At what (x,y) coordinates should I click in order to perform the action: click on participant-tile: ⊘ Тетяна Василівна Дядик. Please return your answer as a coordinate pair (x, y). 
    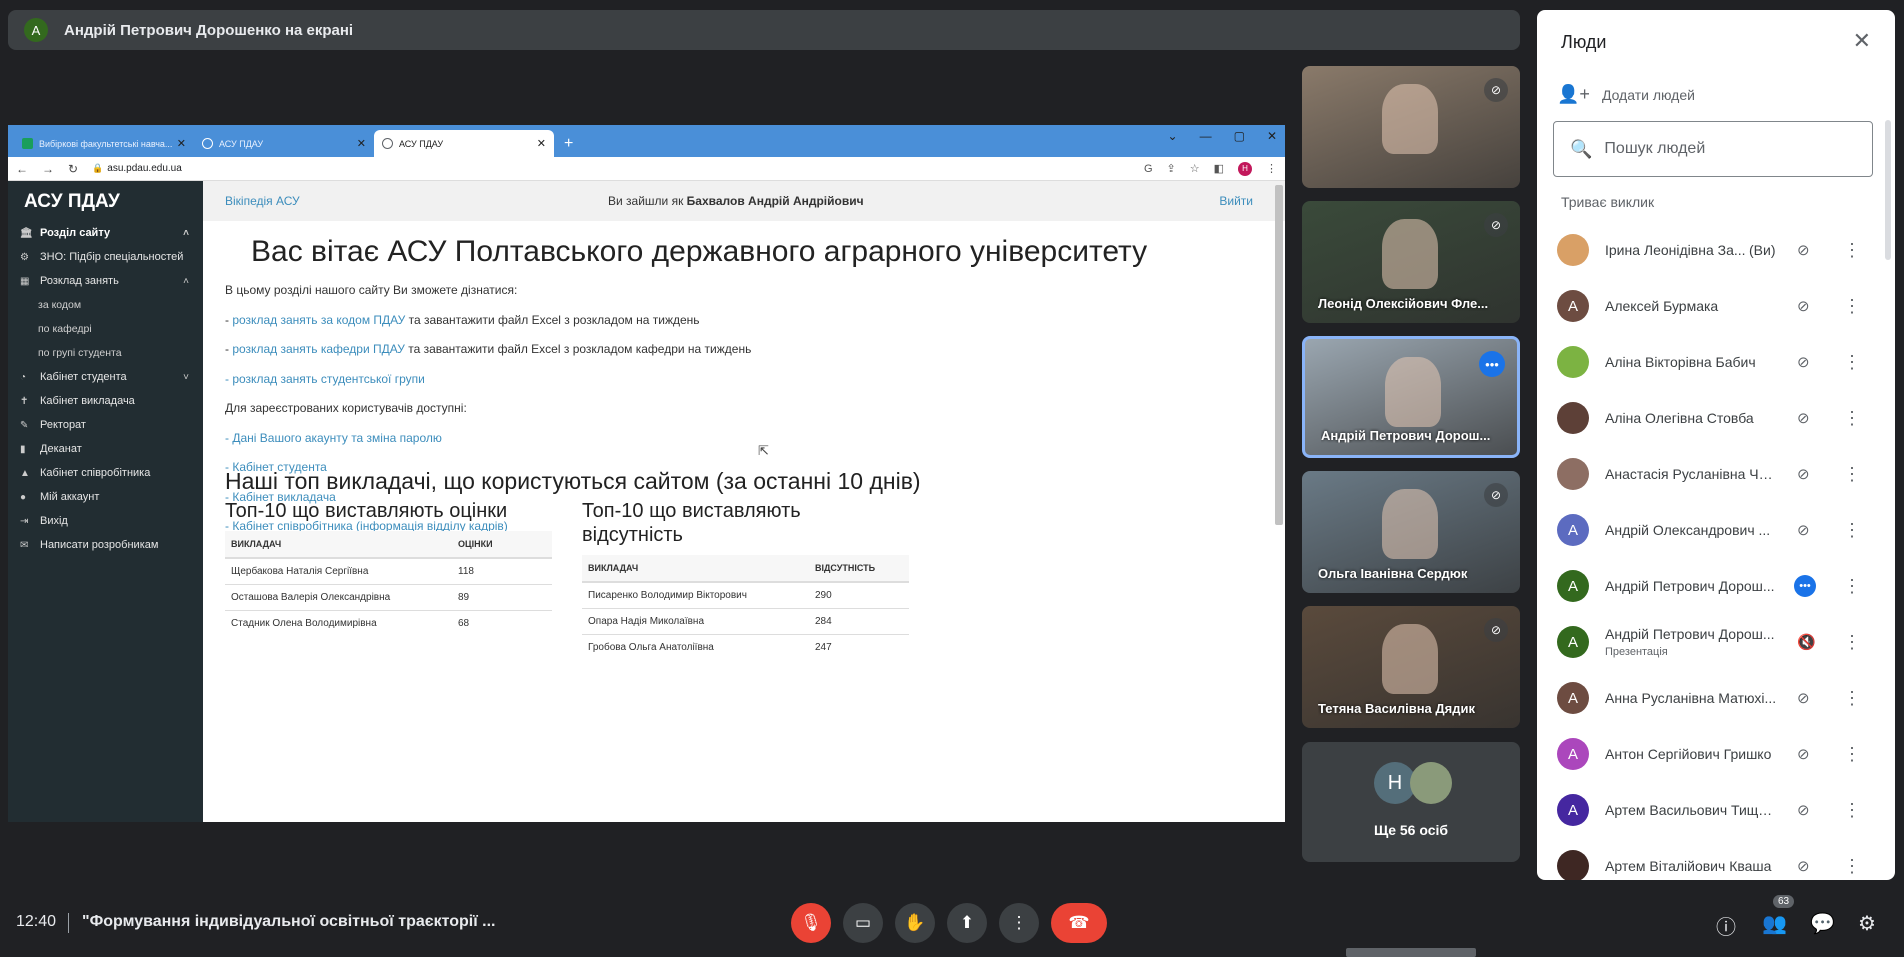
    Looking at the image, I should click on (1411, 667).